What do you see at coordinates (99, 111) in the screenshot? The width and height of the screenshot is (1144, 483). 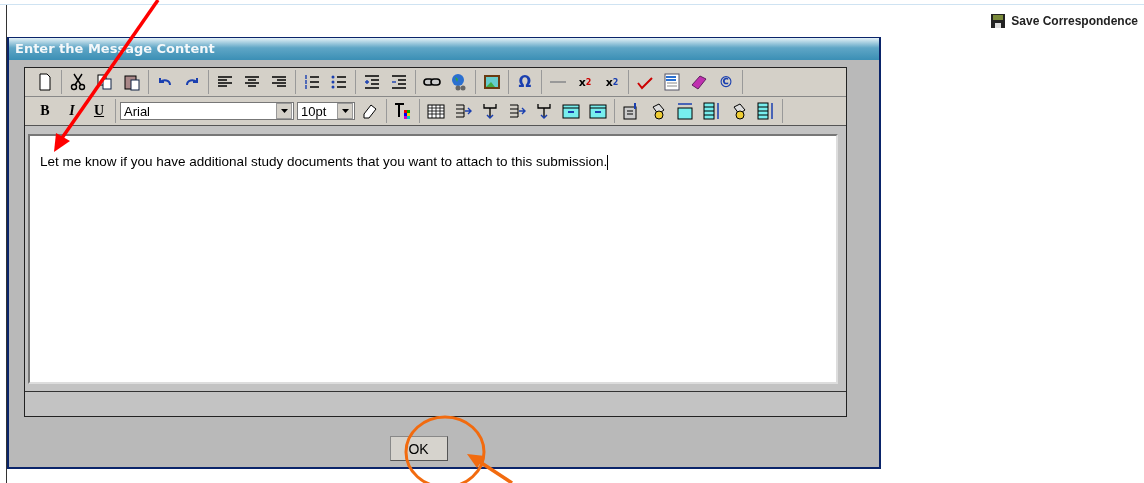 I see `format-button: U` at bounding box center [99, 111].